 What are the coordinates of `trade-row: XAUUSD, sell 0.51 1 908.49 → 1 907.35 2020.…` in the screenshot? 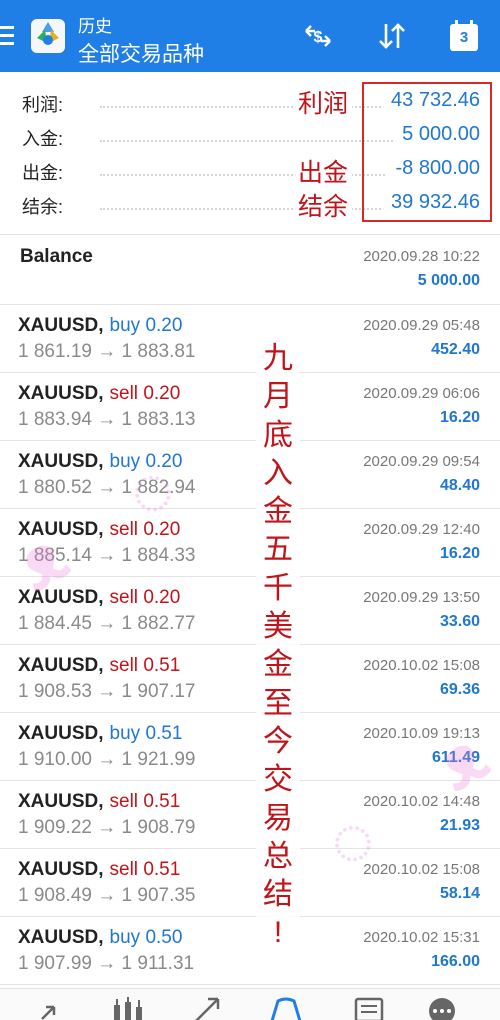 It's located at (250, 883).